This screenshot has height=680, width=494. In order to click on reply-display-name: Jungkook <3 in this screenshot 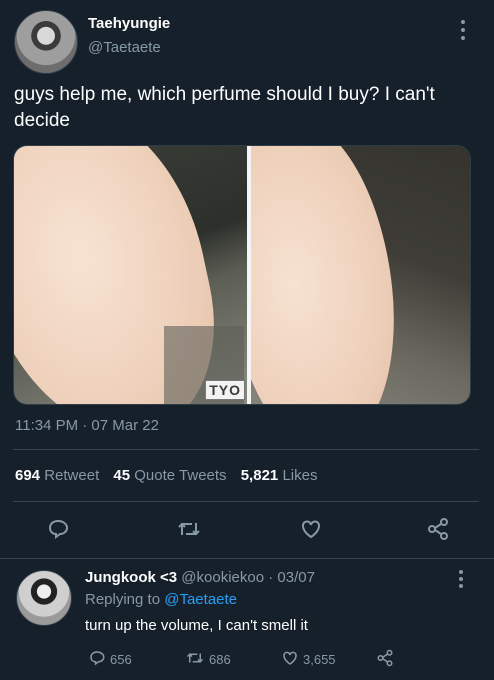, I will do `click(131, 577)`.